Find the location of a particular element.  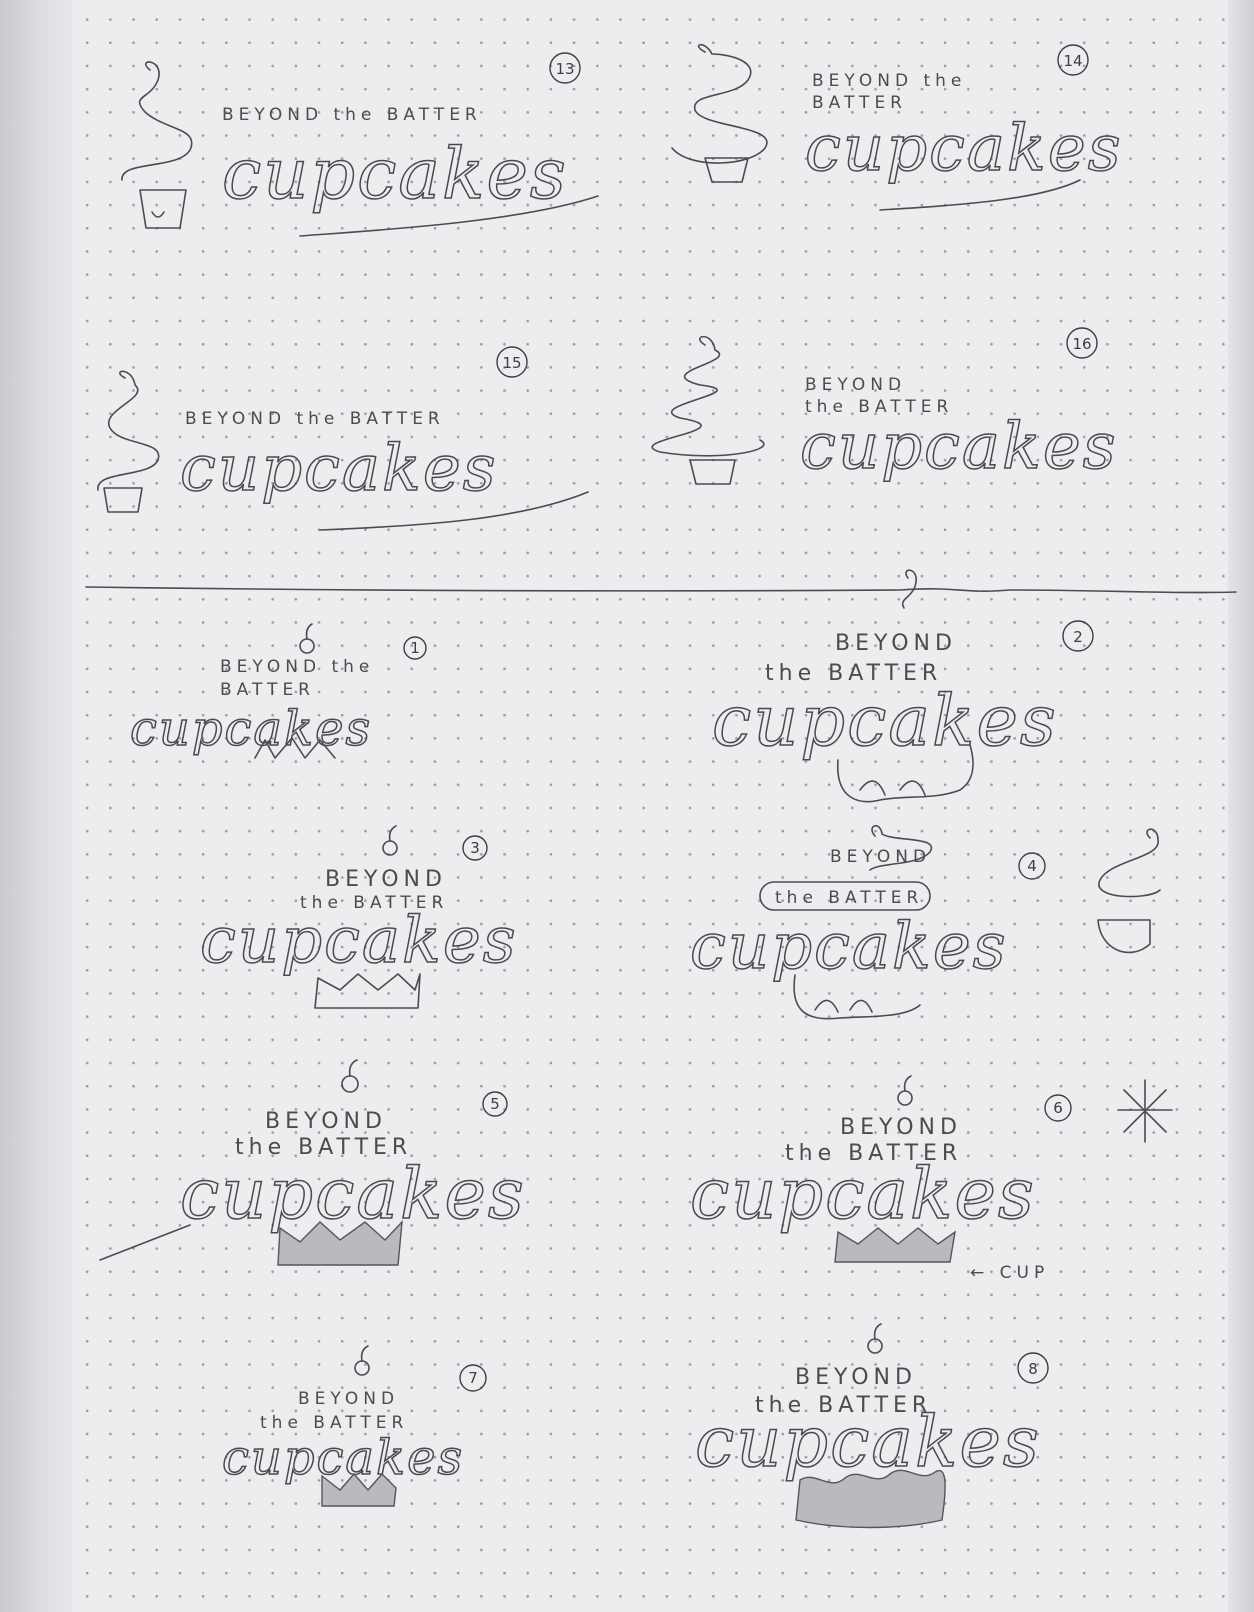

concept-6: BEYOND the BATTER cupcakes ← CUP 6 is located at coordinates (931, 1179).